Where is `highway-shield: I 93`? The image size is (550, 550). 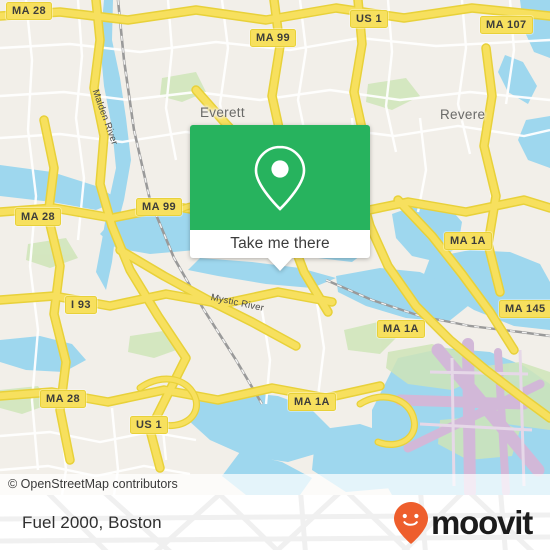
highway-shield: I 93 is located at coordinates (81, 305).